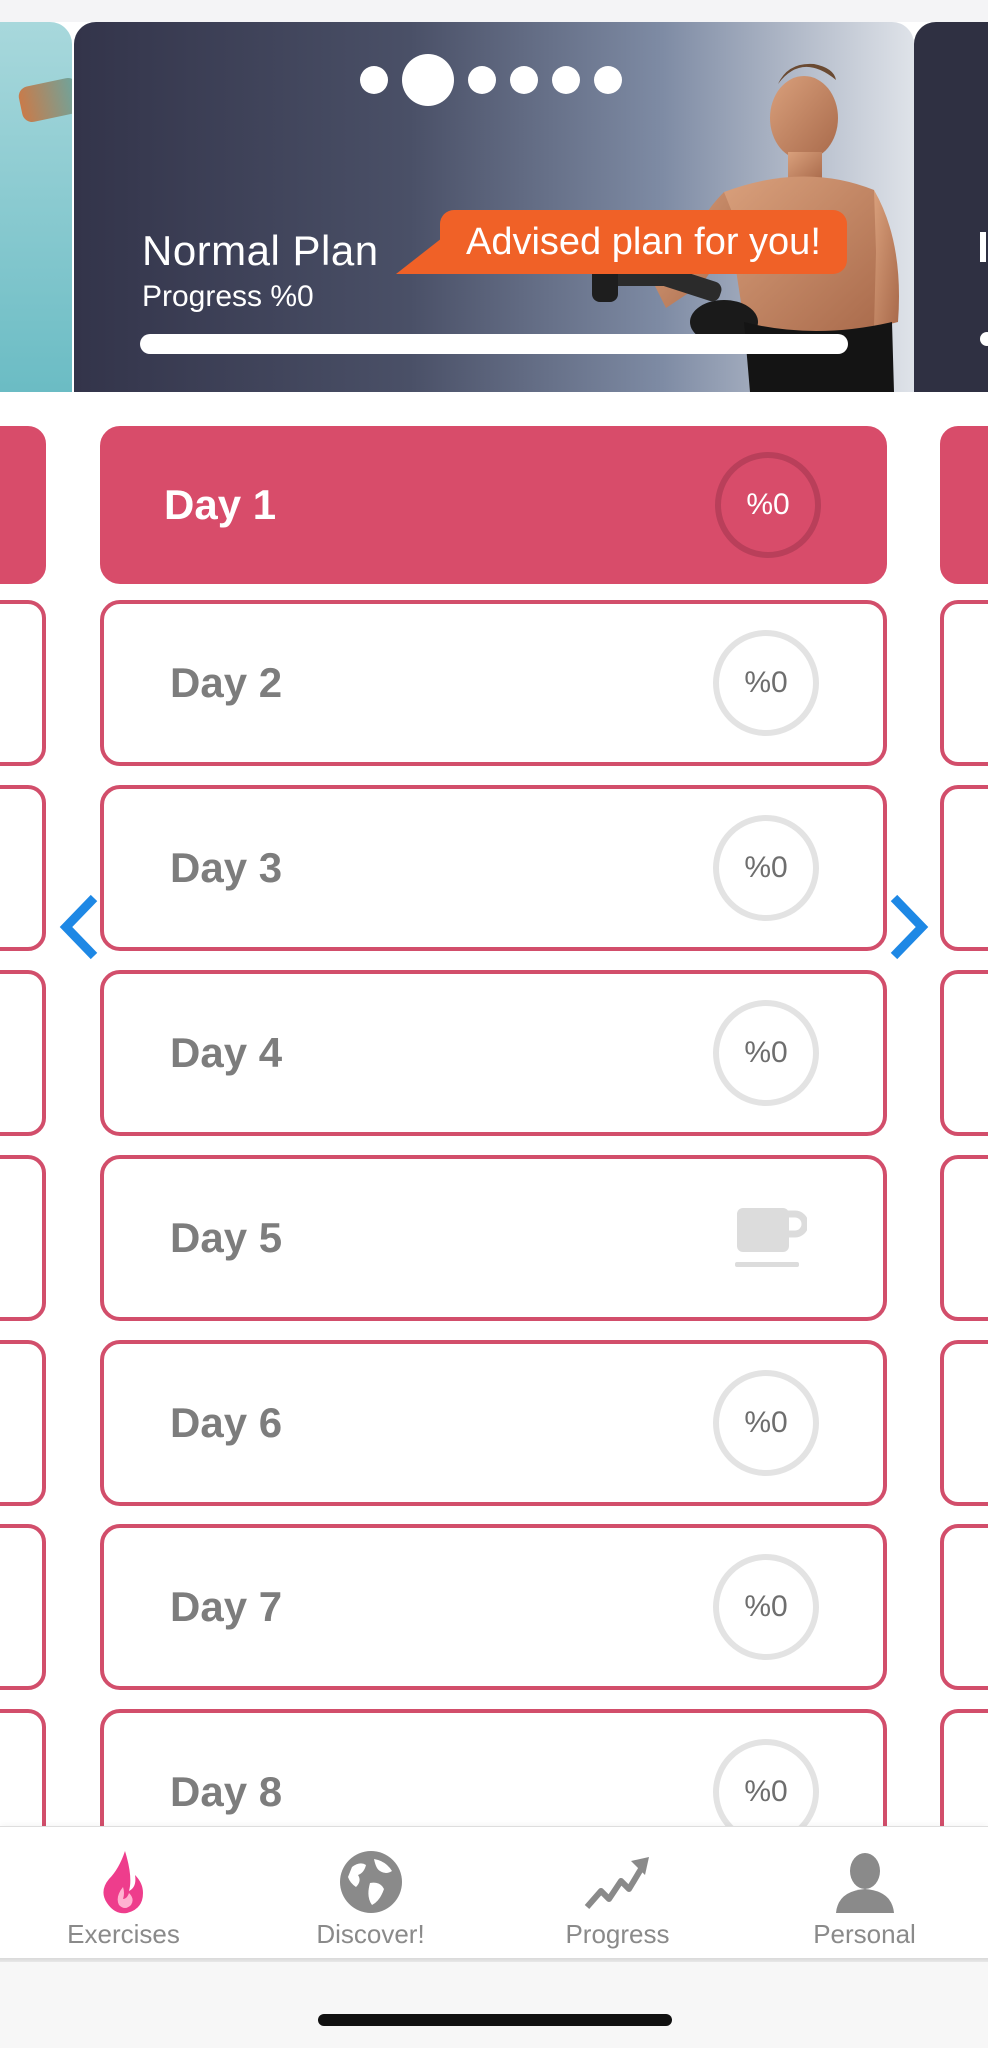 The height and width of the screenshot is (2048, 988). Describe the element at coordinates (44, 100) in the screenshot. I see `athlete-arm-image` at that location.